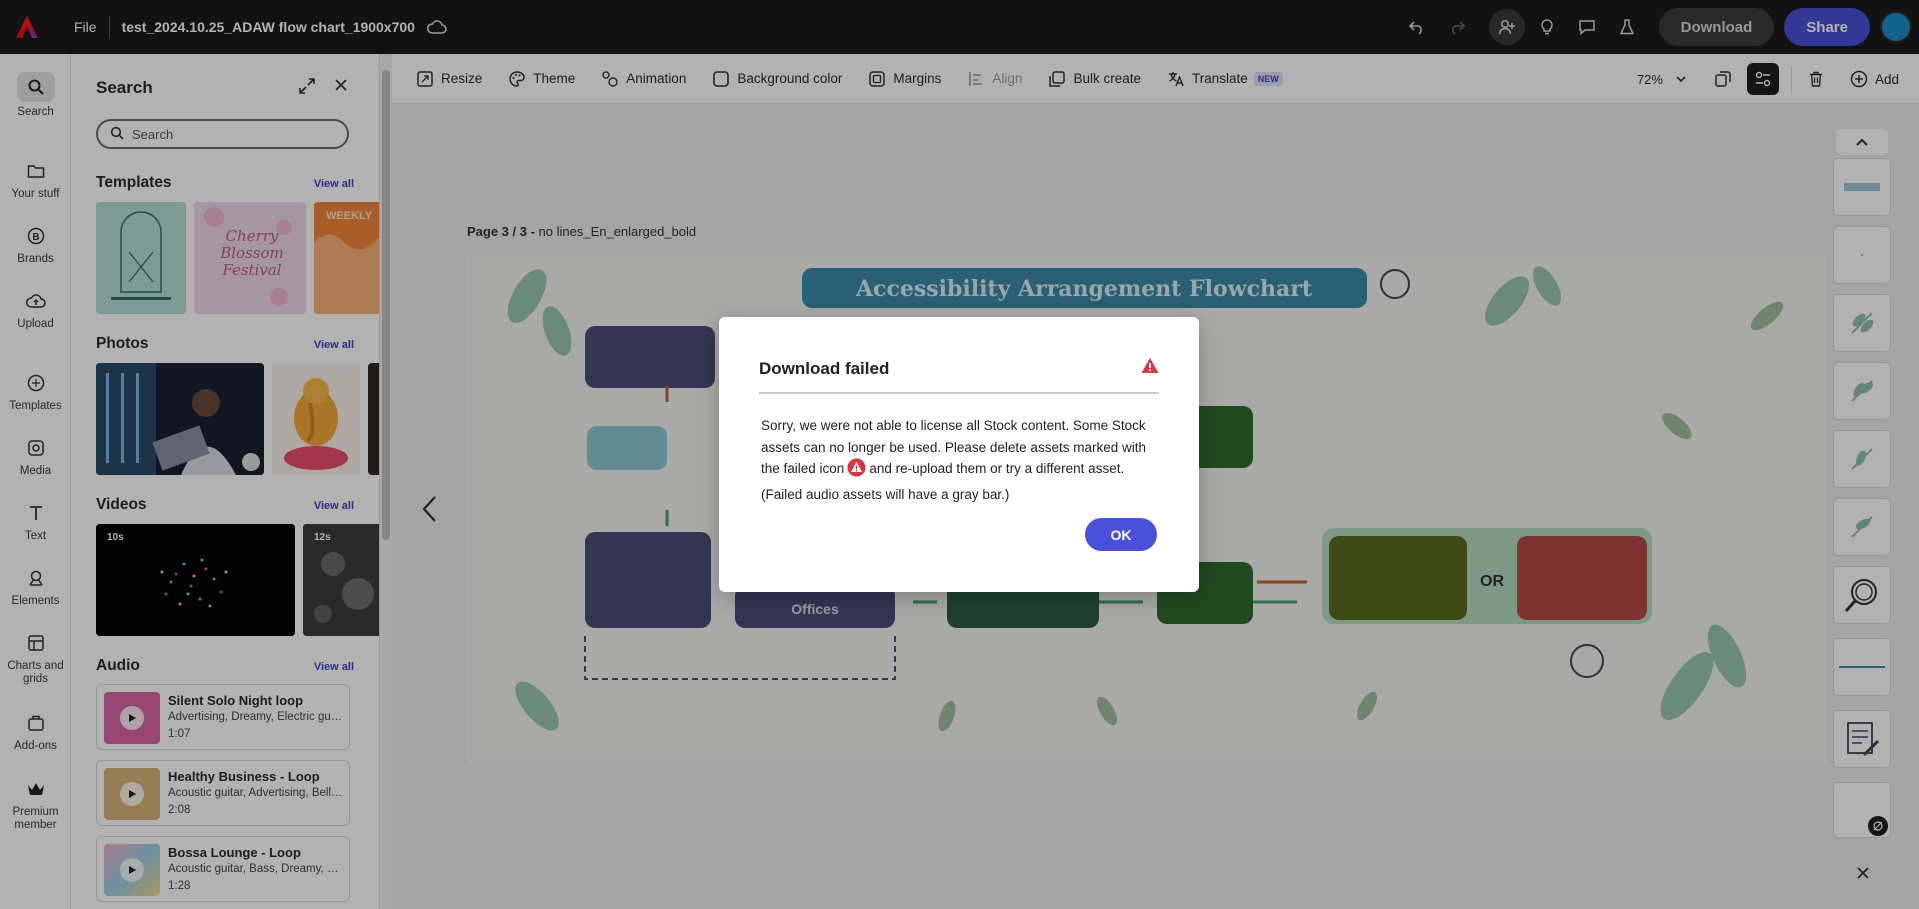 The image size is (1919, 909). What do you see at coordinates (959, 393) in the screenshot?
I see `dialog-divider` at bounding box center [959, 393].